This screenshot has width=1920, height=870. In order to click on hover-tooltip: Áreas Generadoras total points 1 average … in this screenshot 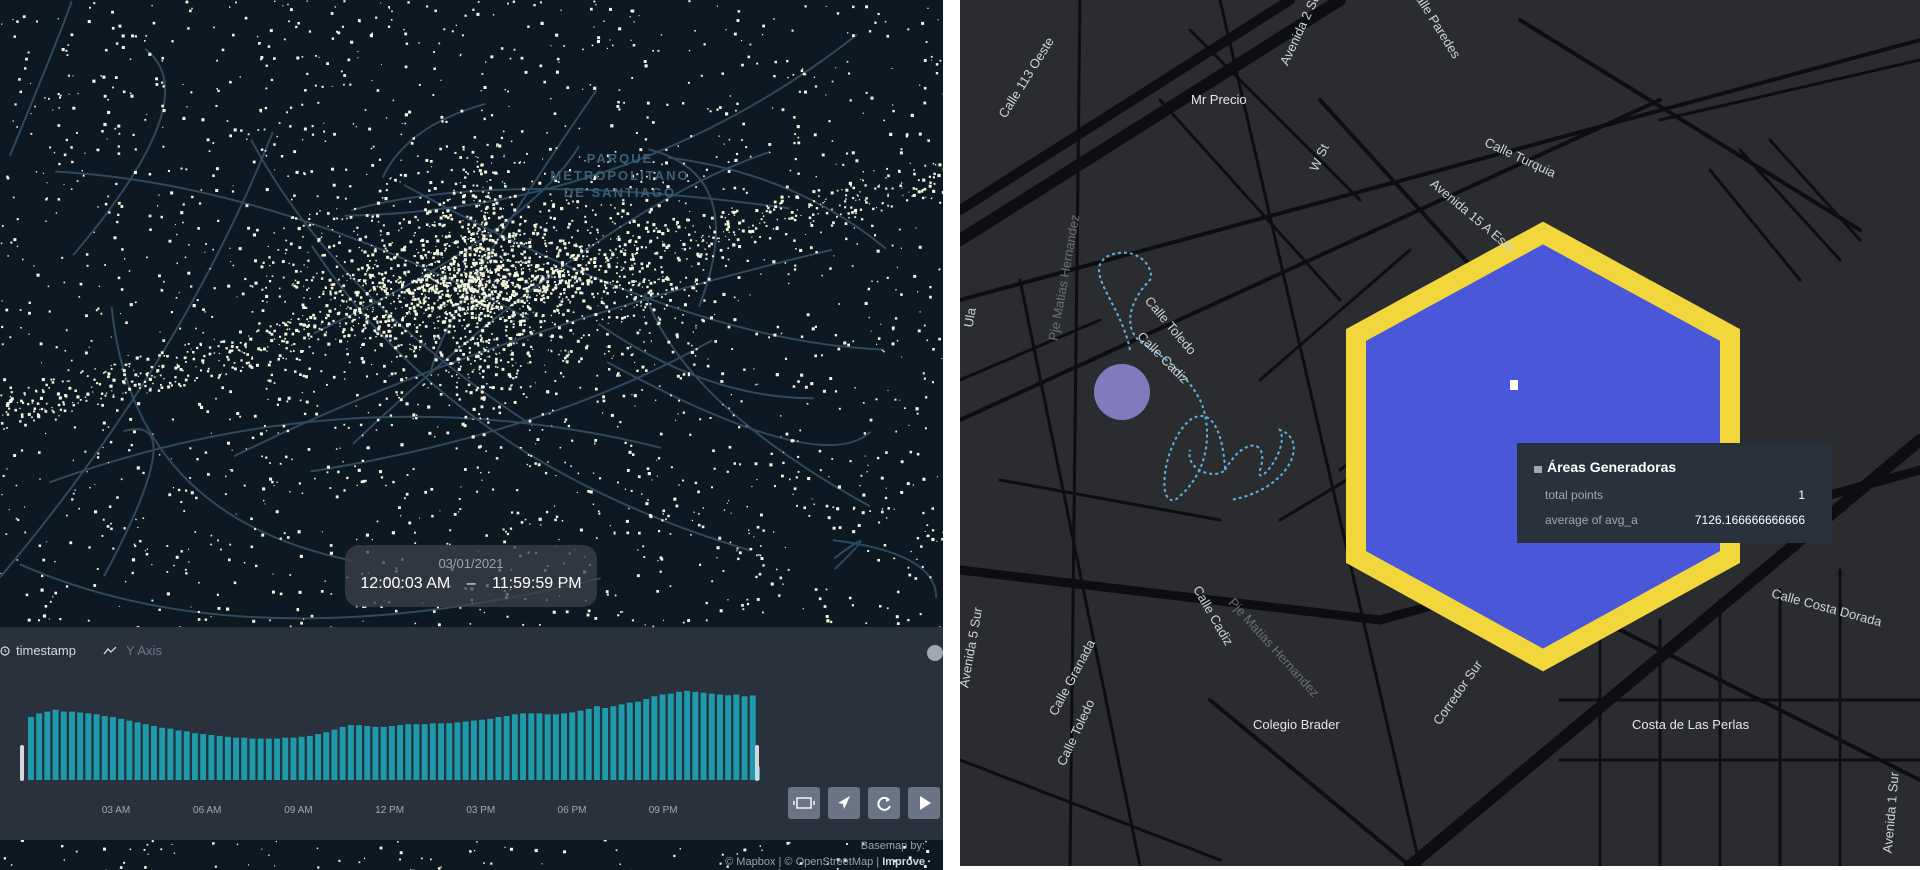, I will do `click(1674, 493)`.